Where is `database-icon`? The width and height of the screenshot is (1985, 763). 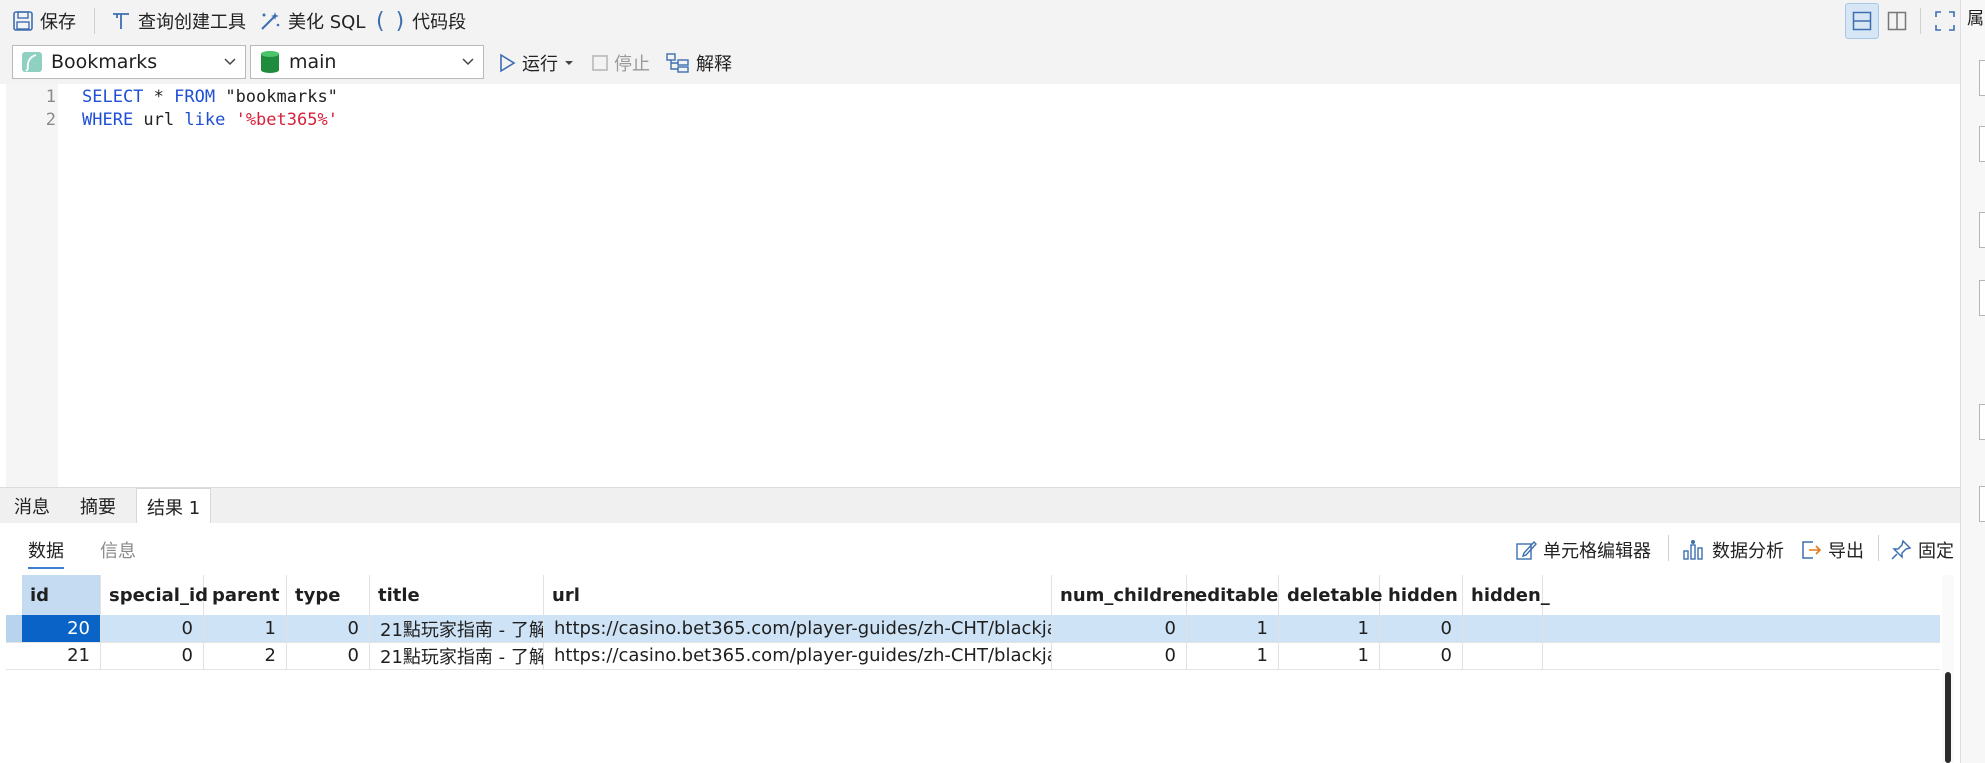 database-icon is located at coordinates (270, 62).